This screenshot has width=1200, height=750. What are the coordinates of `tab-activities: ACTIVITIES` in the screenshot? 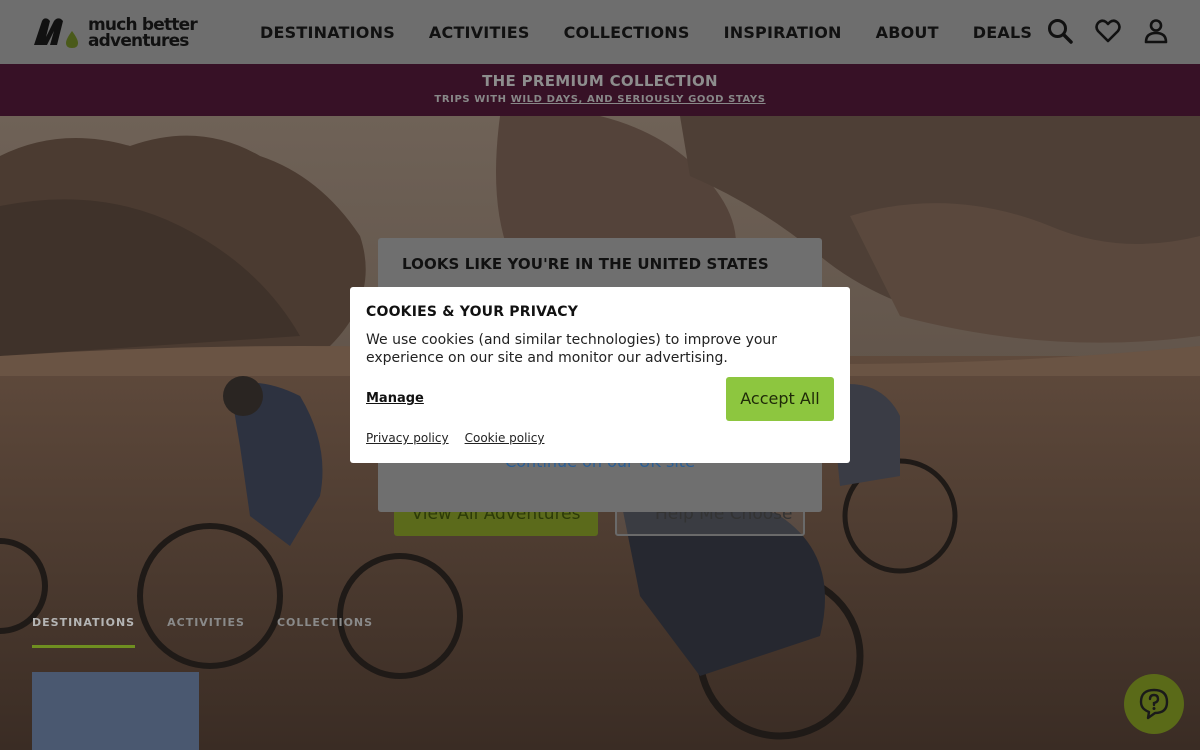 It's located at (206, 632).